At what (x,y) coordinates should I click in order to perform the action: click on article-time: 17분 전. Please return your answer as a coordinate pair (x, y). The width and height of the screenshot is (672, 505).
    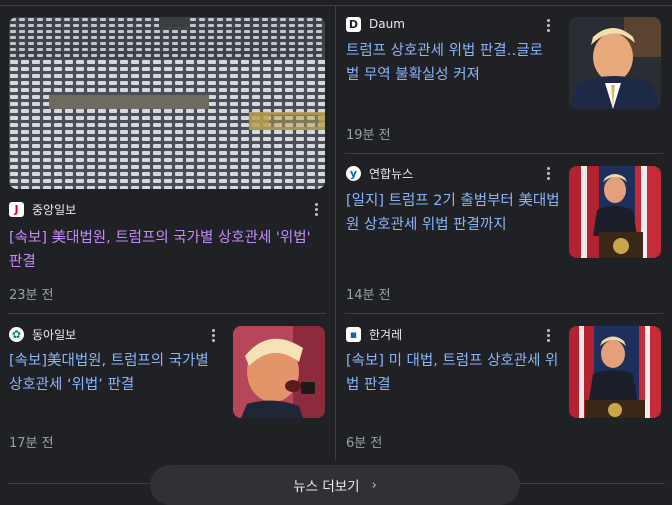
    Looking at the image, I should click on (31, 443).